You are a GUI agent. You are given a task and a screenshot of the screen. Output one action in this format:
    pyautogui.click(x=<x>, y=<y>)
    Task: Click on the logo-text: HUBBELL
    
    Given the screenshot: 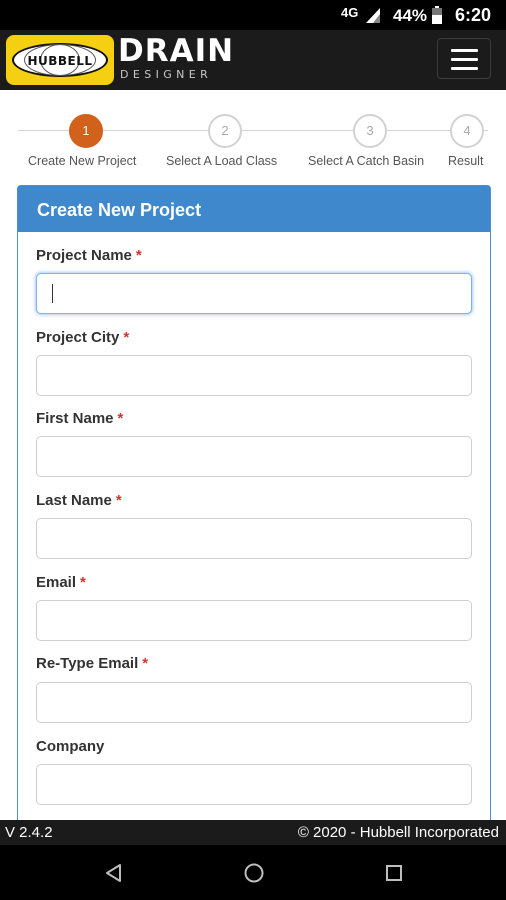 What is the action you would take?
    pyautogui.click(x=60, y=61)
    